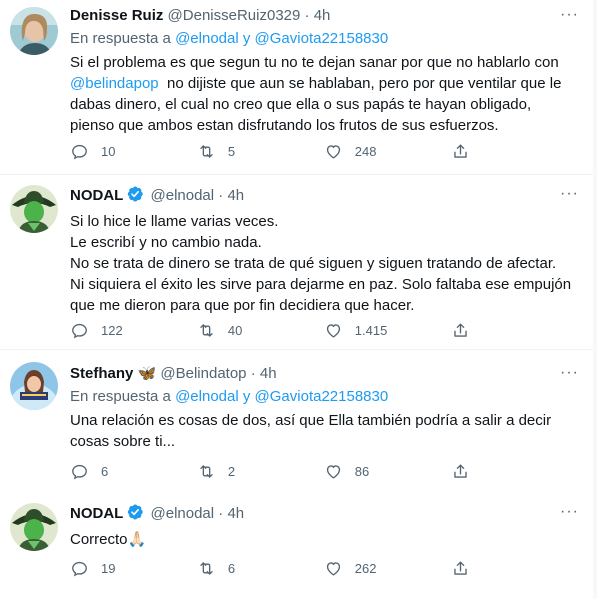 This screenshot has width=597, height=599. I want to click on avatar-denisse, so click(34, 31).